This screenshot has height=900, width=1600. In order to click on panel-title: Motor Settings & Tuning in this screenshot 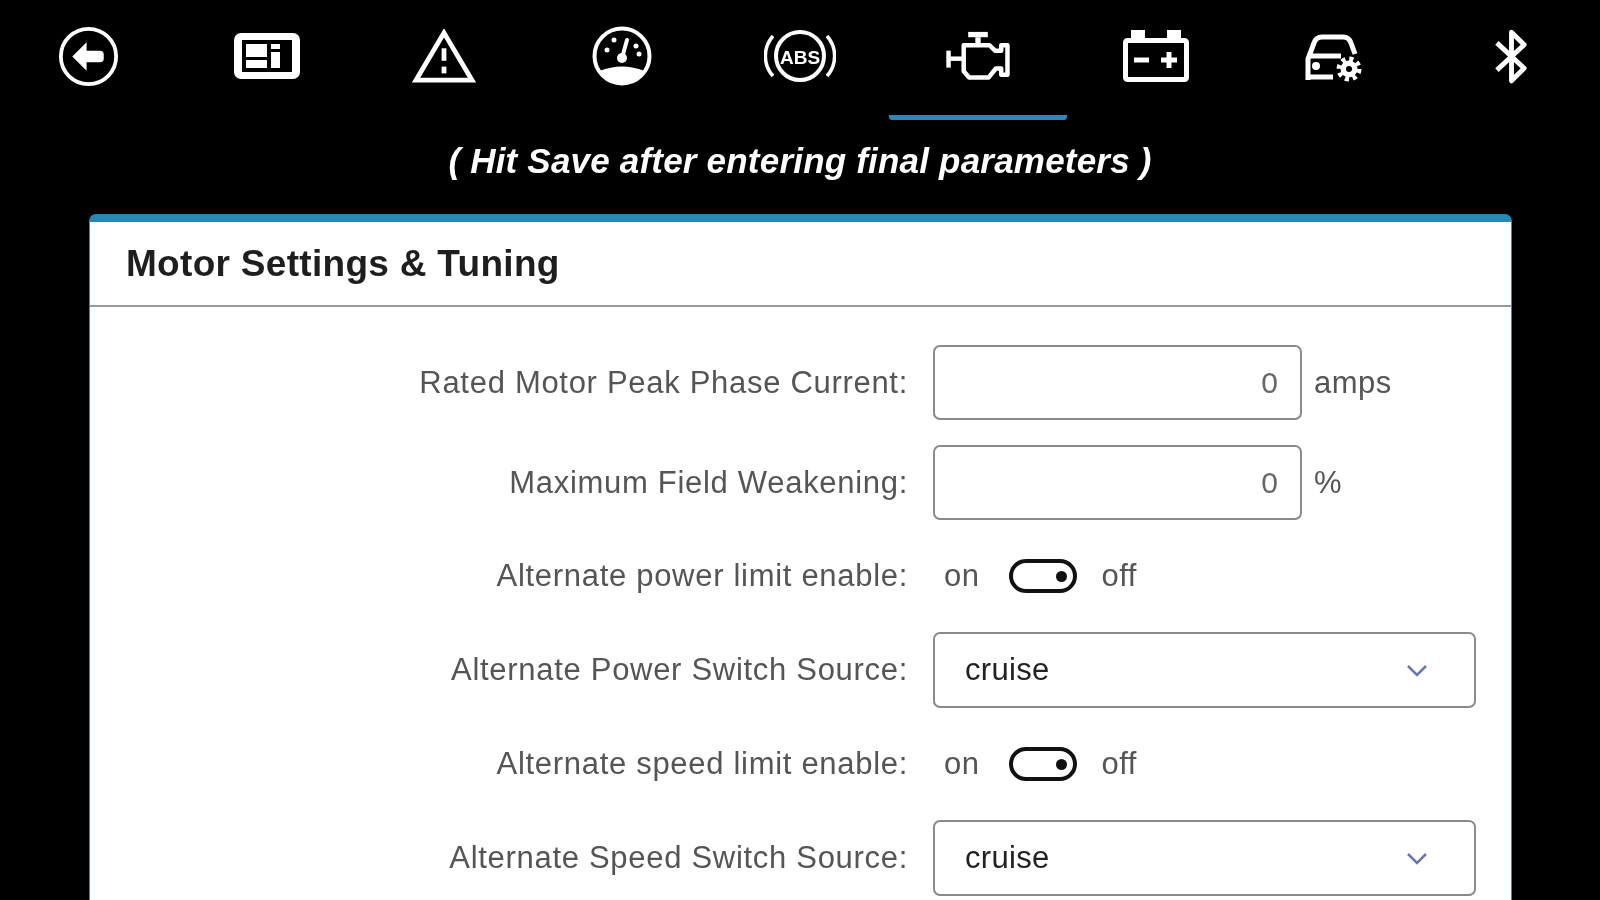, I will do `click(343, 263)`.